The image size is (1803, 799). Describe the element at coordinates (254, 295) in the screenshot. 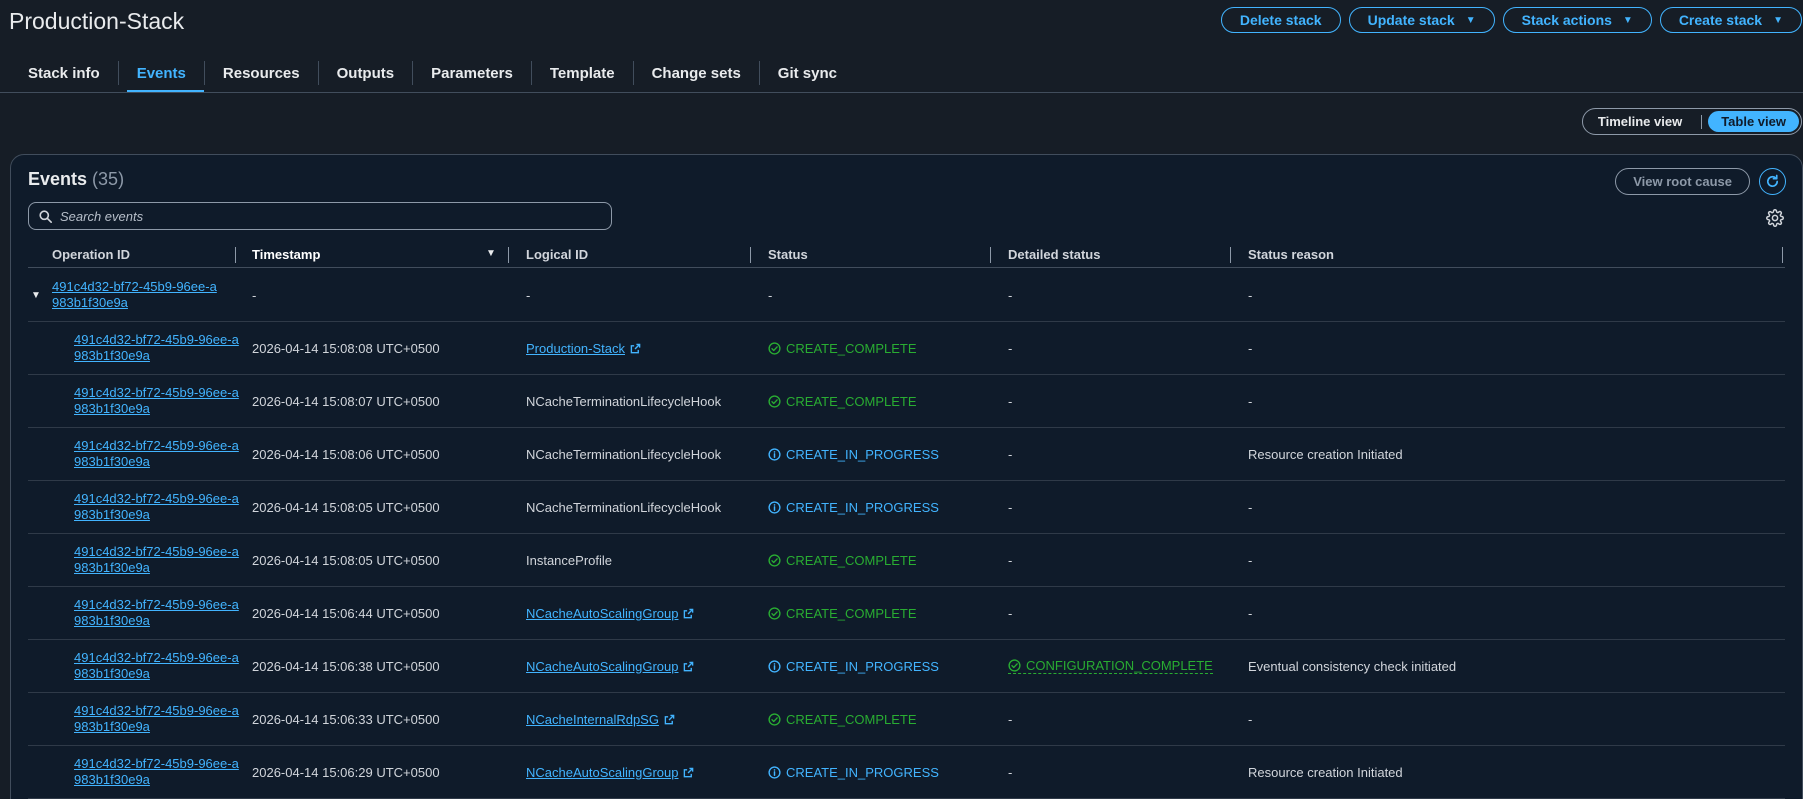

I see `timestamp-cell: -` at that location.